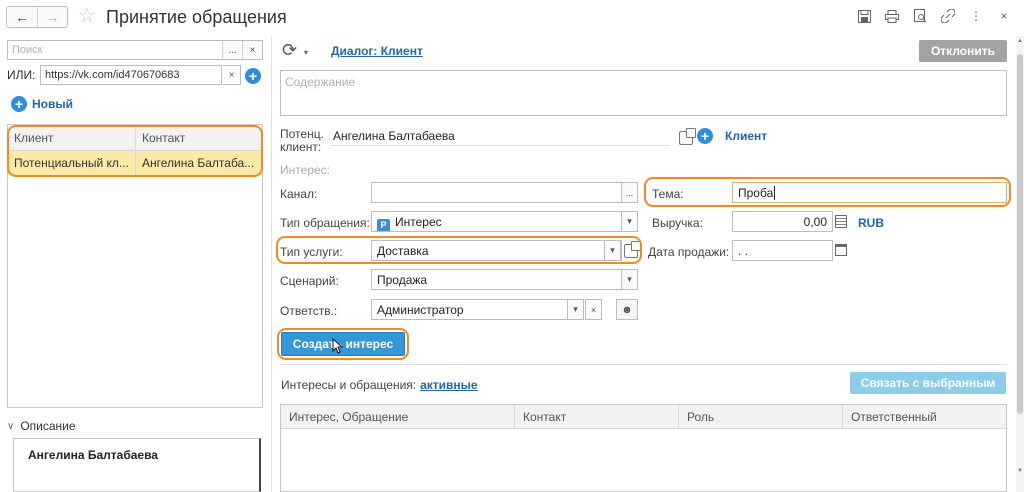  What do you see at coordinates (131, 75) in the screenshot?
I see `ili-input: https://vk.com/id470670683` at bounding box center [131, 75].